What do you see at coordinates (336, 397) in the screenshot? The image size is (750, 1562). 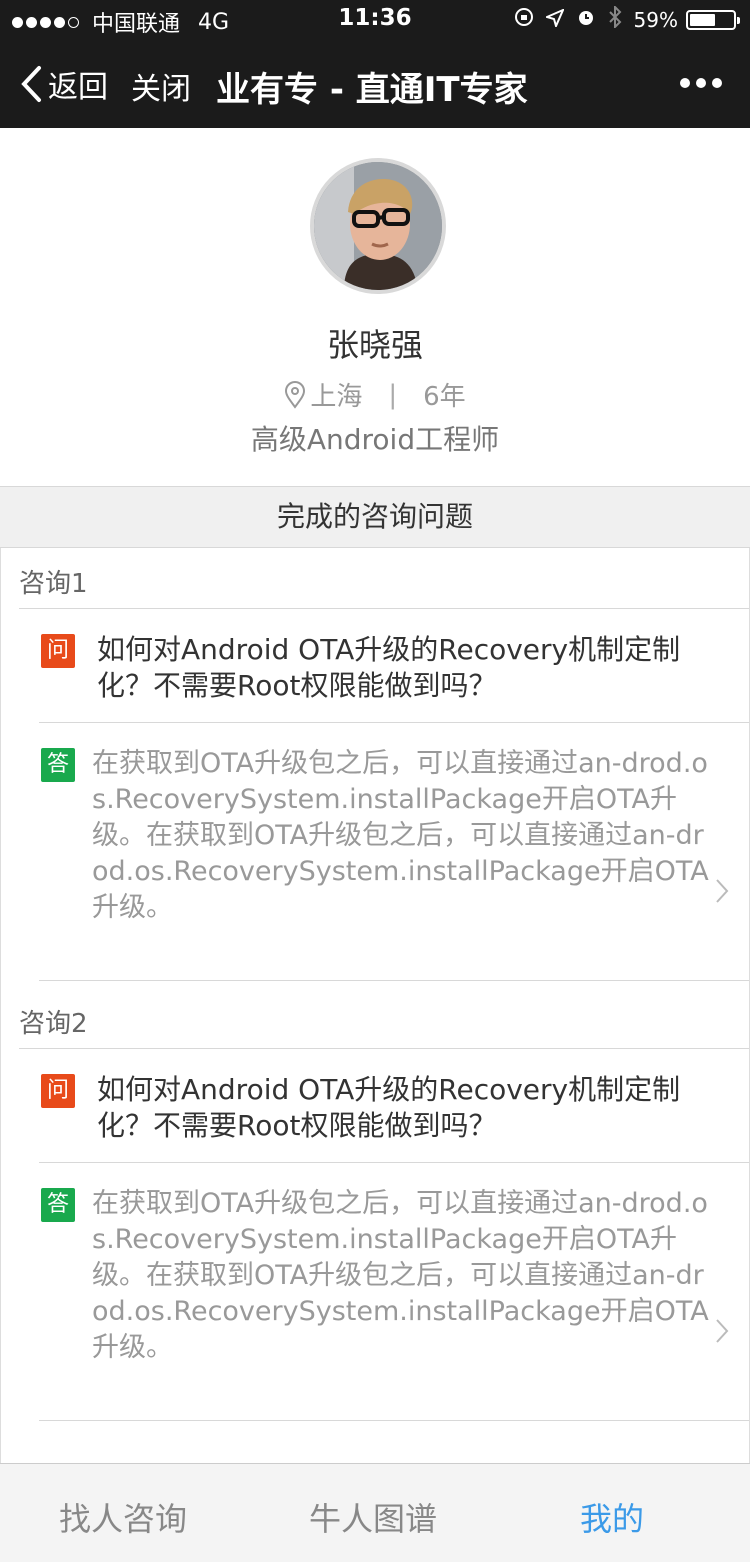 I see `location-text: 上海` at bounding box center [336, 397].